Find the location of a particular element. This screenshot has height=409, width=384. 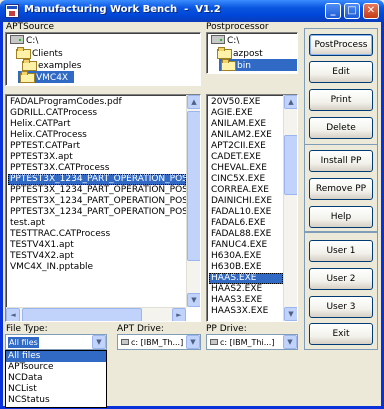

post-list-item: APT2CII.EXE is located at coordinates (246, 146).